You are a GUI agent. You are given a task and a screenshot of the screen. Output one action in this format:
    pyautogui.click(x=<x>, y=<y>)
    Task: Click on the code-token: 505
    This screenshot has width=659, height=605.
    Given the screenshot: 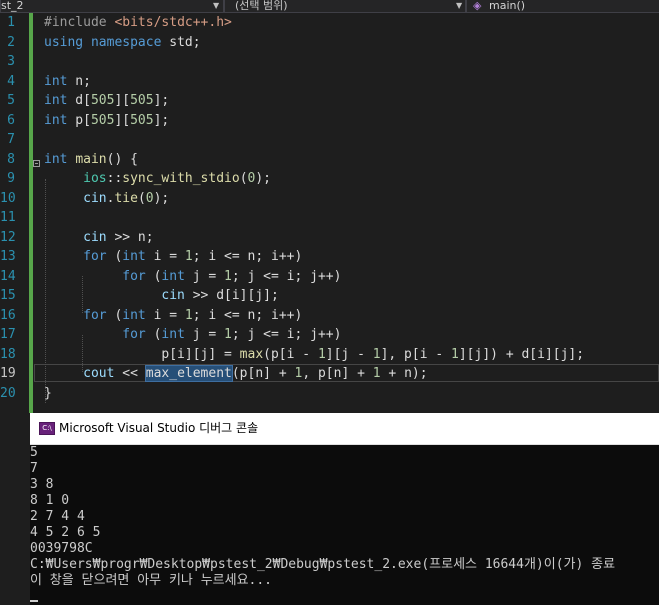 What is the action you would take?
    pyautogui.click(x=142, y=120)
    